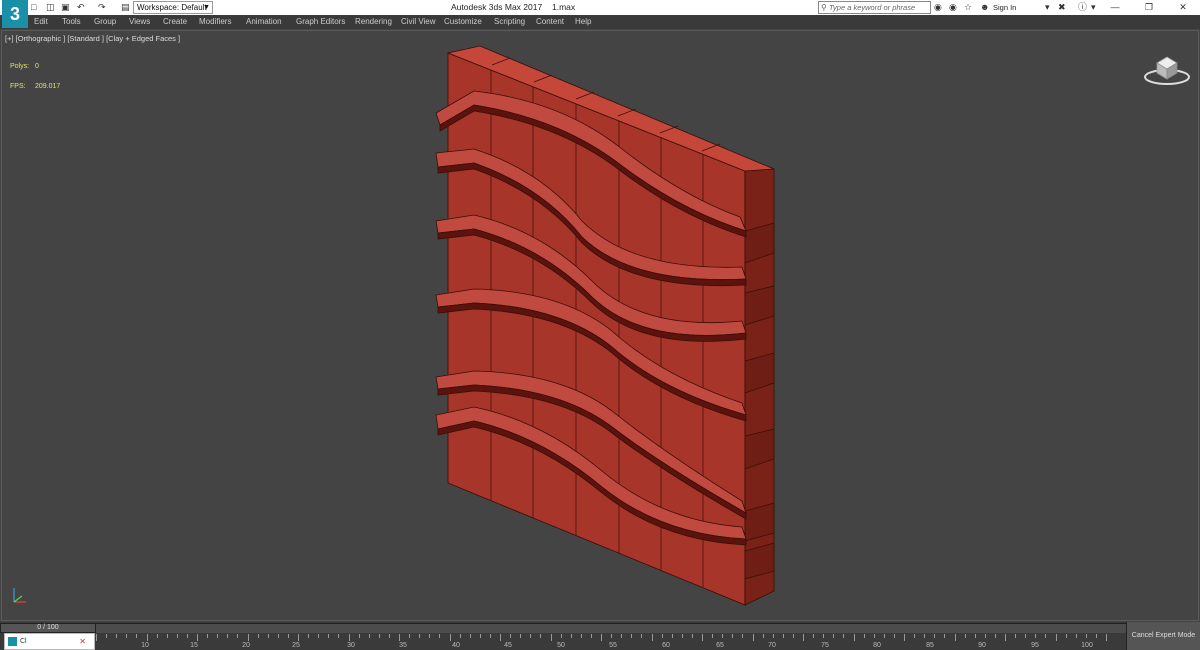 The width and height of the screenshot is (1200, 650). What do you see at coordinates (984, 7) in the screenshot?
I see `user-icon: ☻` at bounding box center [984, 7].